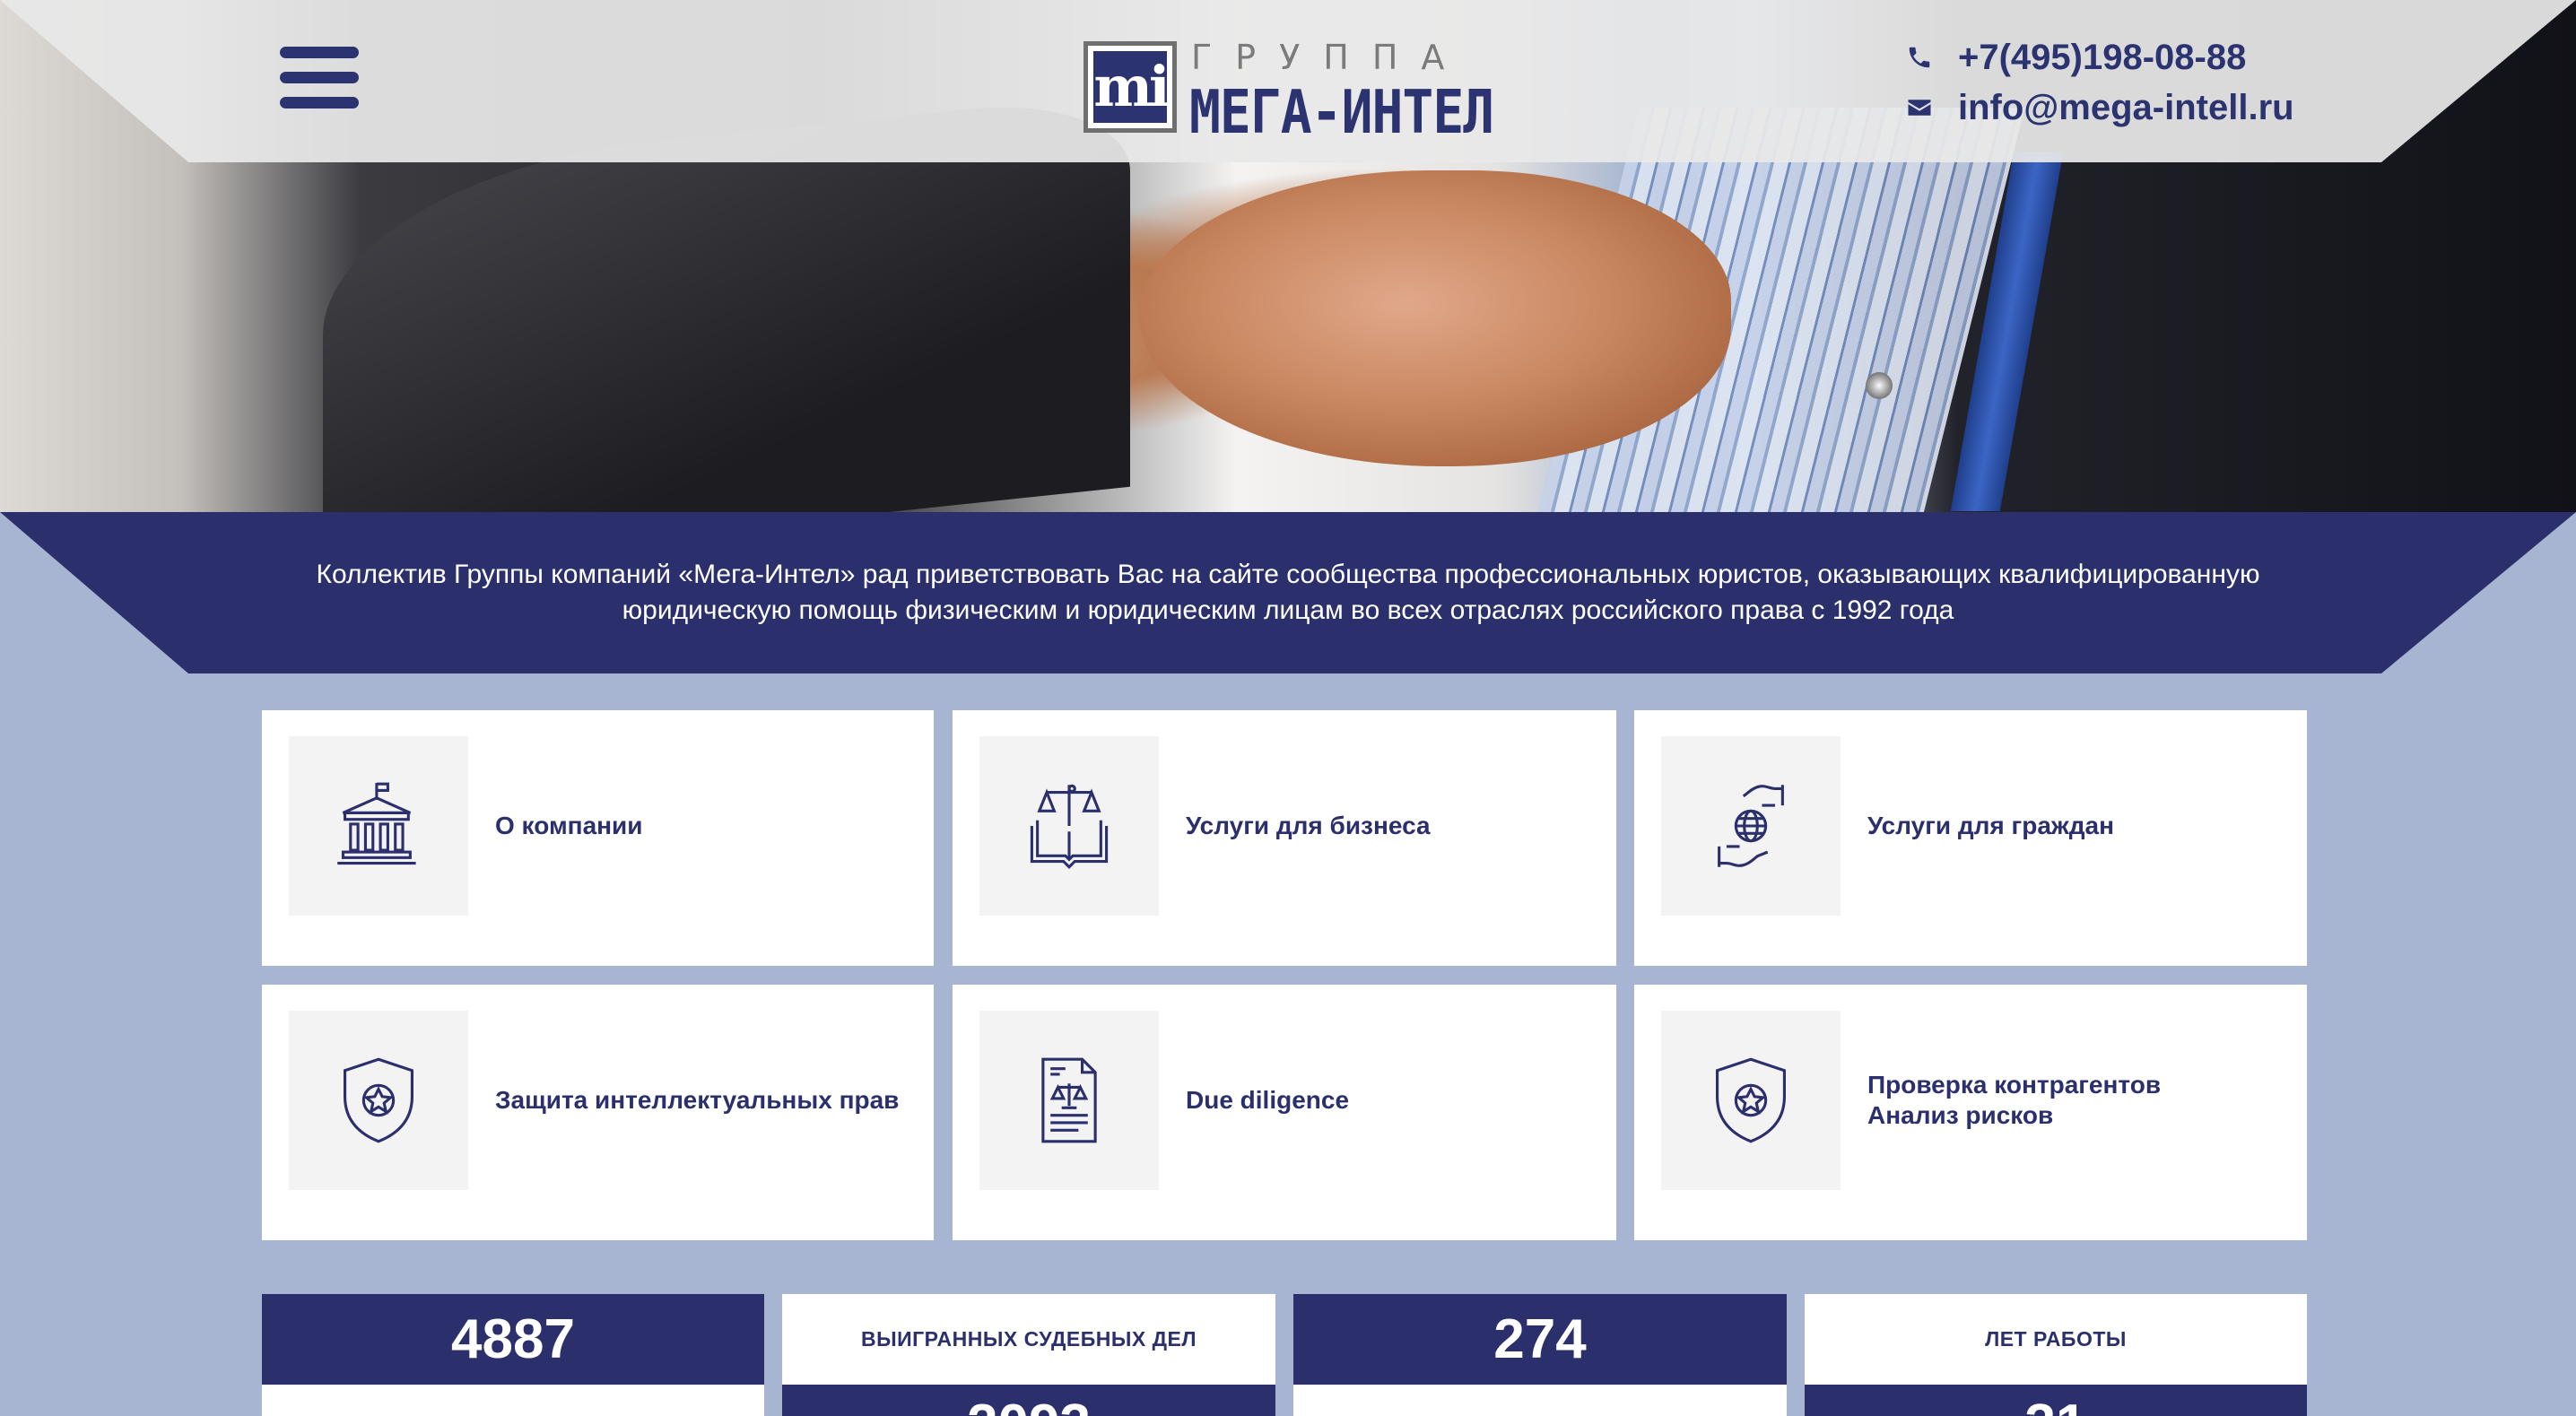 This screenshot has width=2576, height=1416. Describe the element at coordinates (1919, 108) in the screenshot. I see `envelope-icon` at that location.